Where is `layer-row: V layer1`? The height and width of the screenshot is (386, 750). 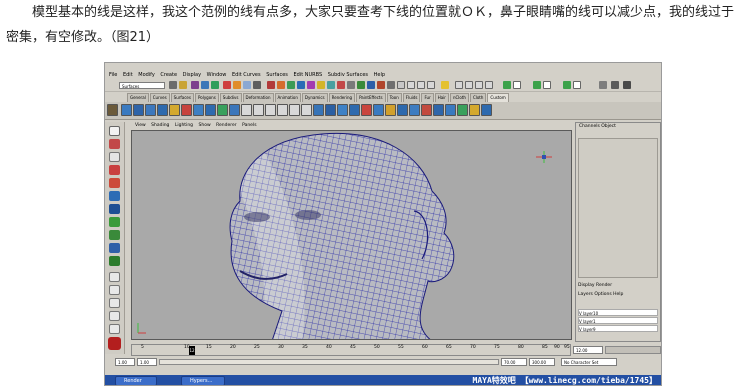 layer-row: V layer1 is located at coordinates (618, 320).